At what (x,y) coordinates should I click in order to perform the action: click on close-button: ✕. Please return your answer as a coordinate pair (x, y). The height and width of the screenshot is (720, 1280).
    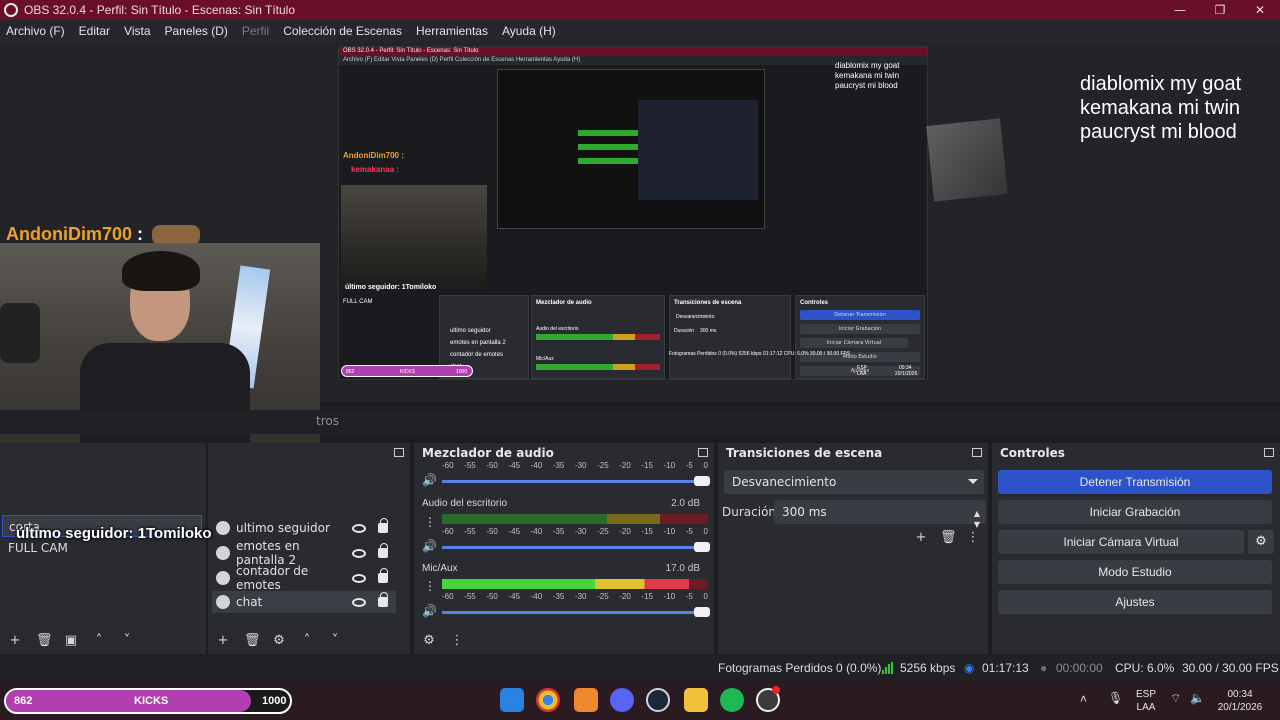
    Looking at the image, I should click on (1260, 10).